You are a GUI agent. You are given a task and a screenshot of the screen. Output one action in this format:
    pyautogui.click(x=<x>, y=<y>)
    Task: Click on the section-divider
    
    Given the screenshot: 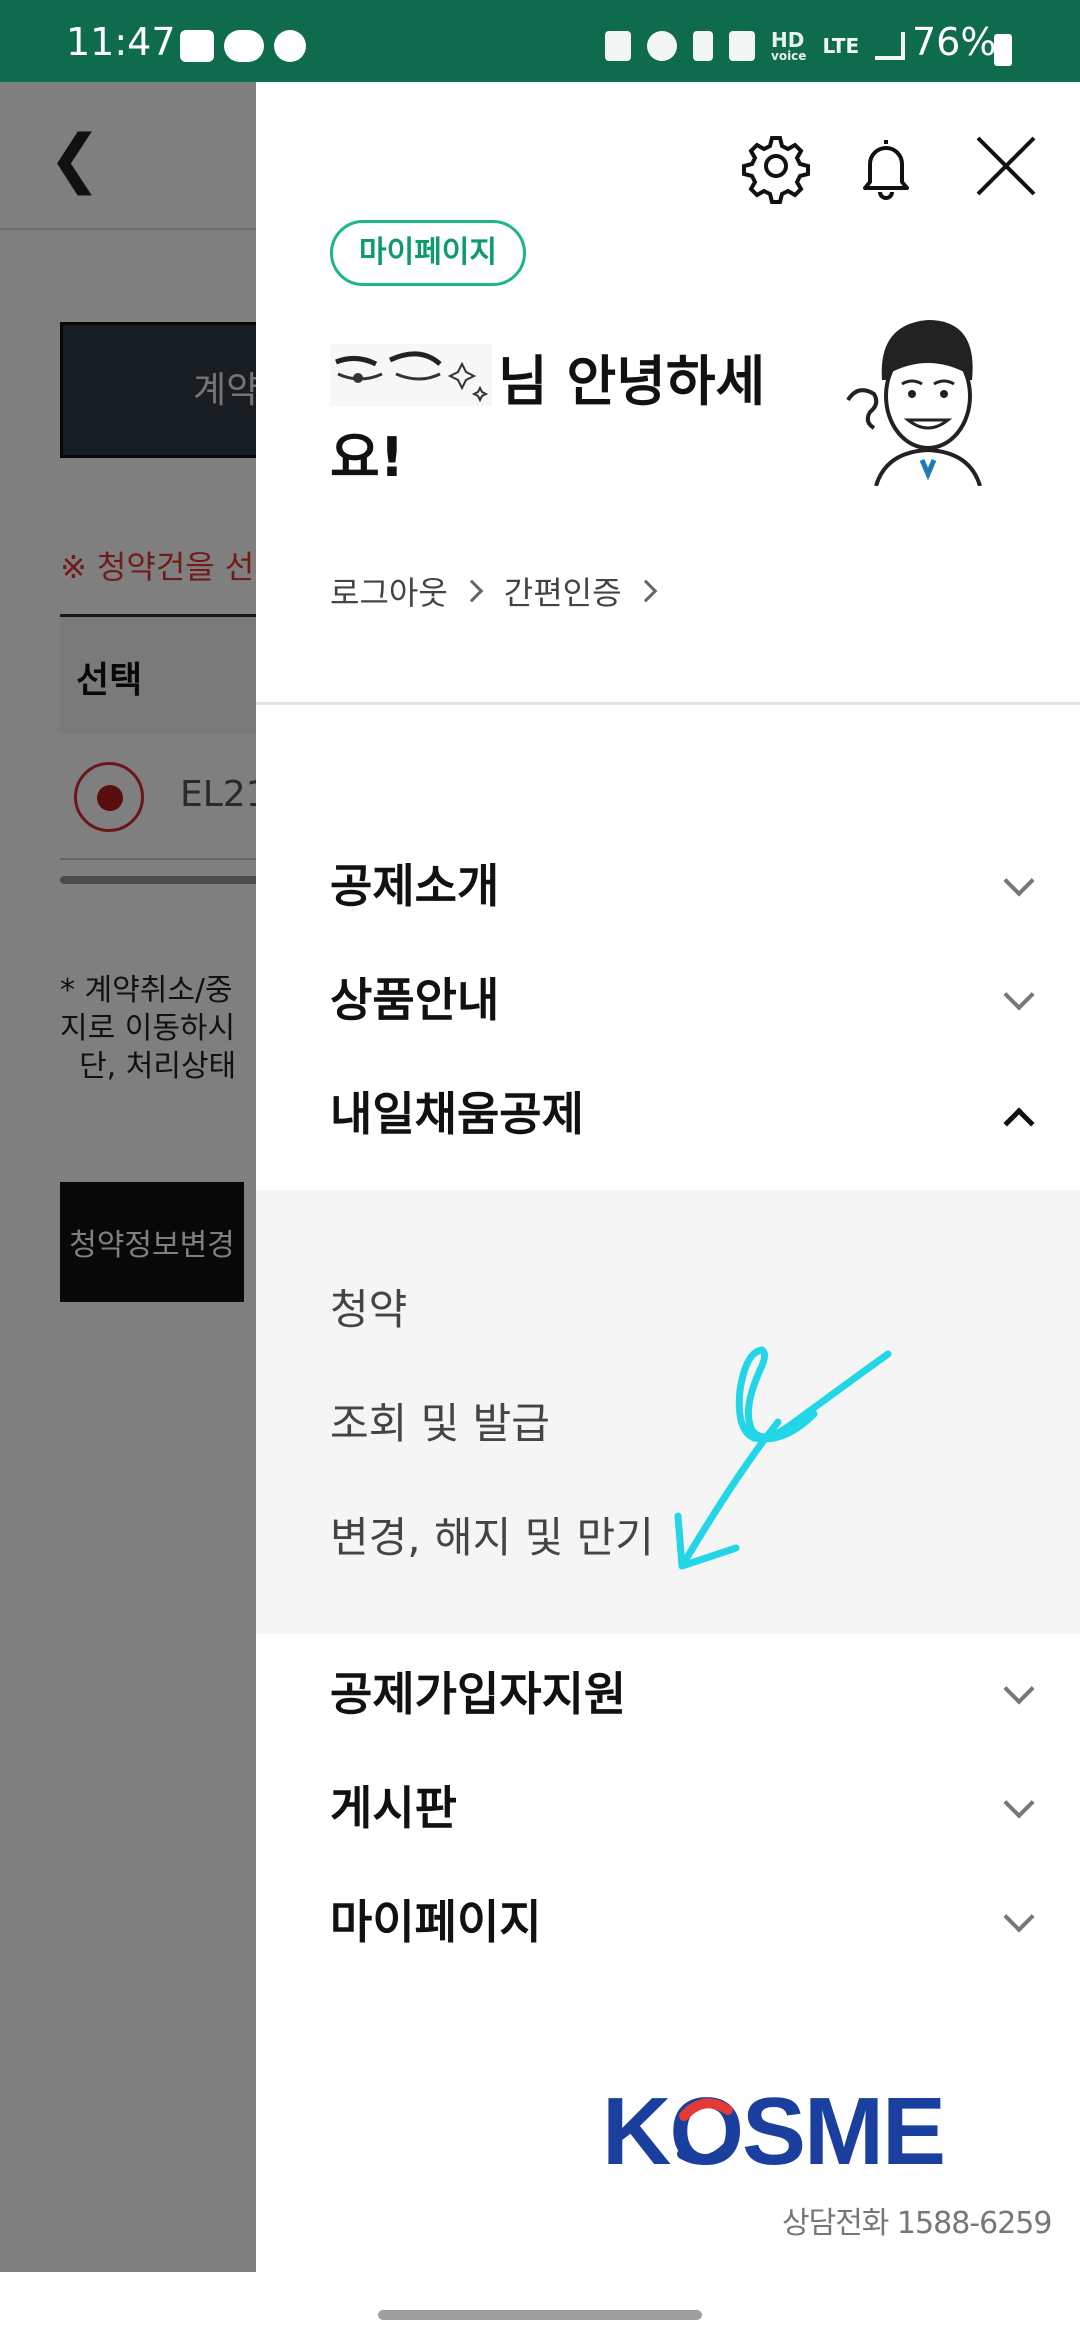 What is the action you would take?
    pyautogui.click(x=668, y=703)
    